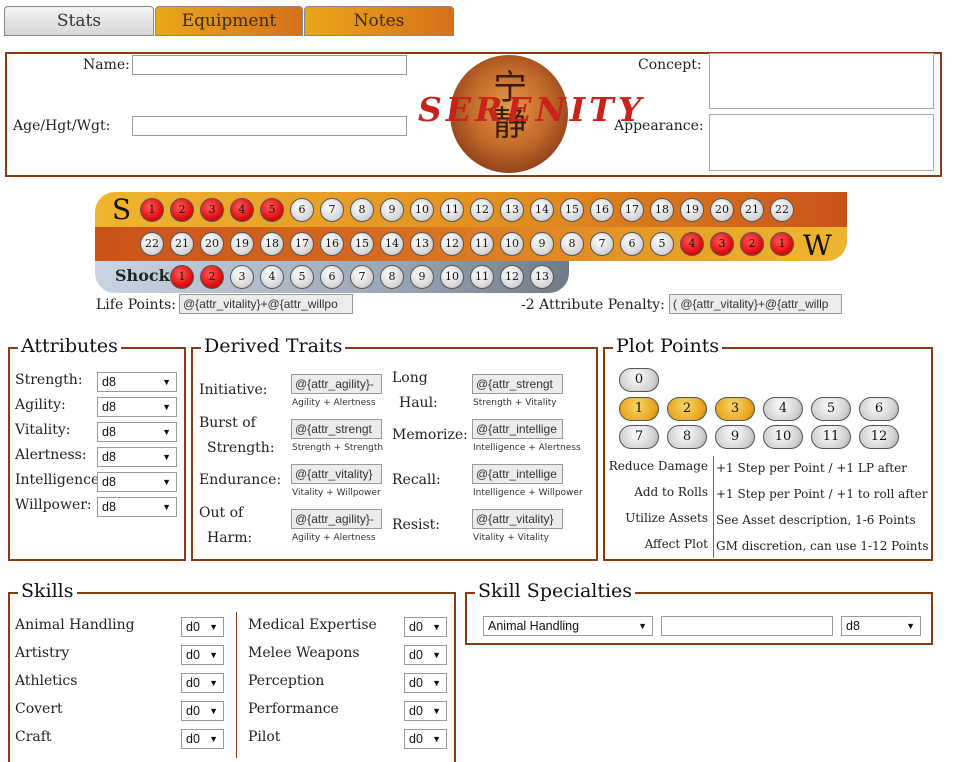  What do you see at coordinates (632, 244) in the screenshot?
I see `wound-box: 6` at bounding box center [632, 244].